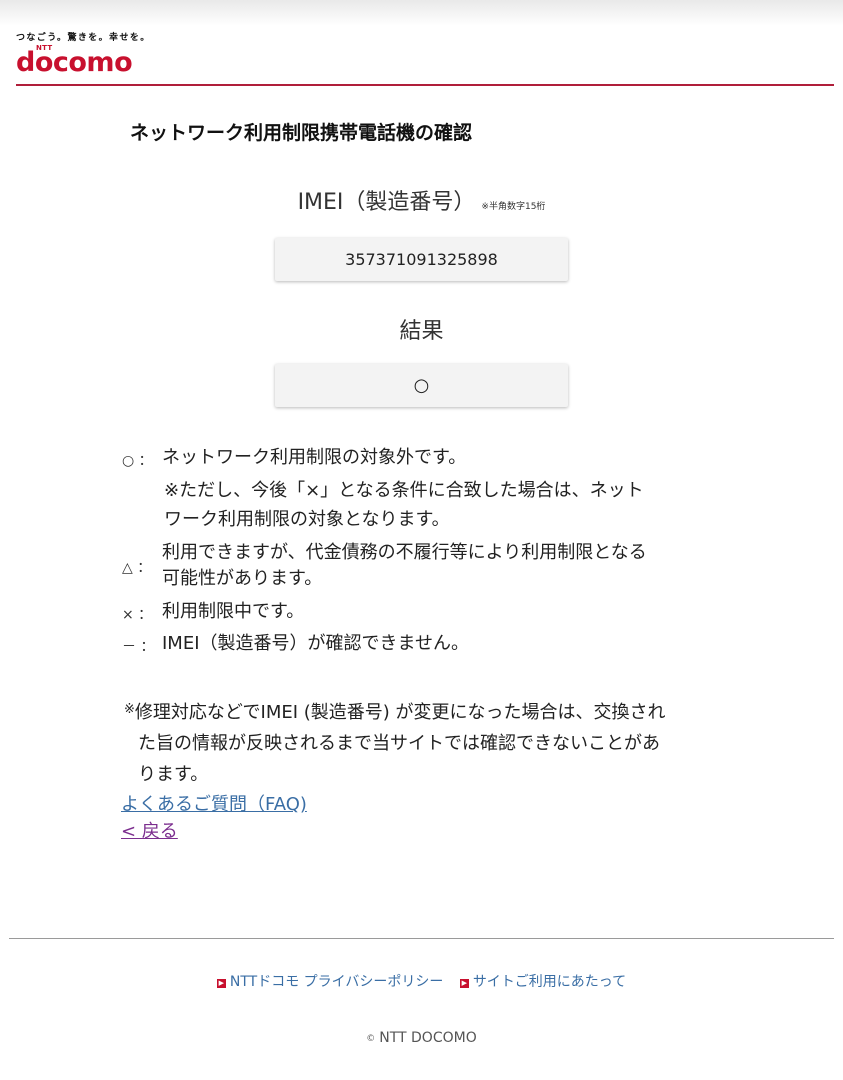 The height and width of the screenshot is (1080, 843). Describe the element at coordinates (421, 938) in the screenshot. I see `footer-divider` at that location.